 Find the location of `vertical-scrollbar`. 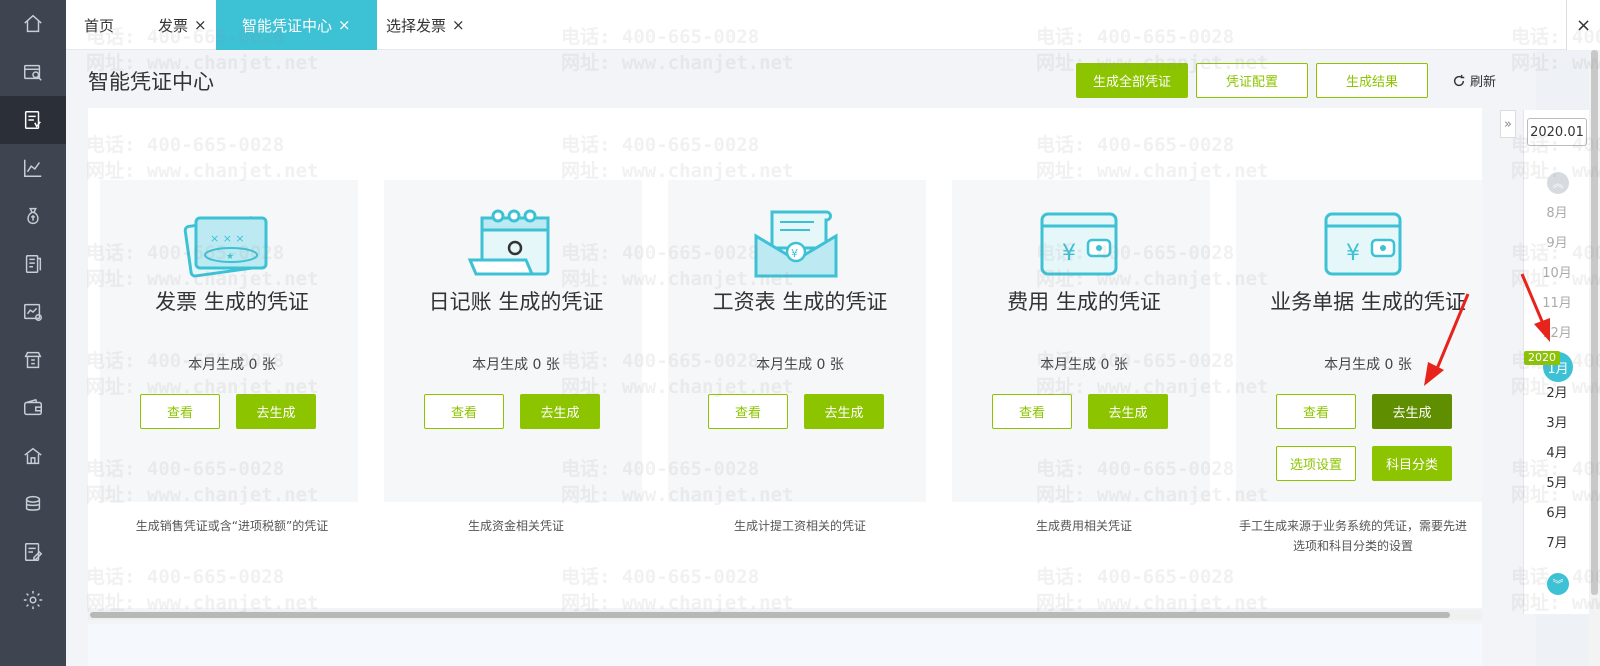

vertical-scrollbar is located at coordinates (1594, 358).